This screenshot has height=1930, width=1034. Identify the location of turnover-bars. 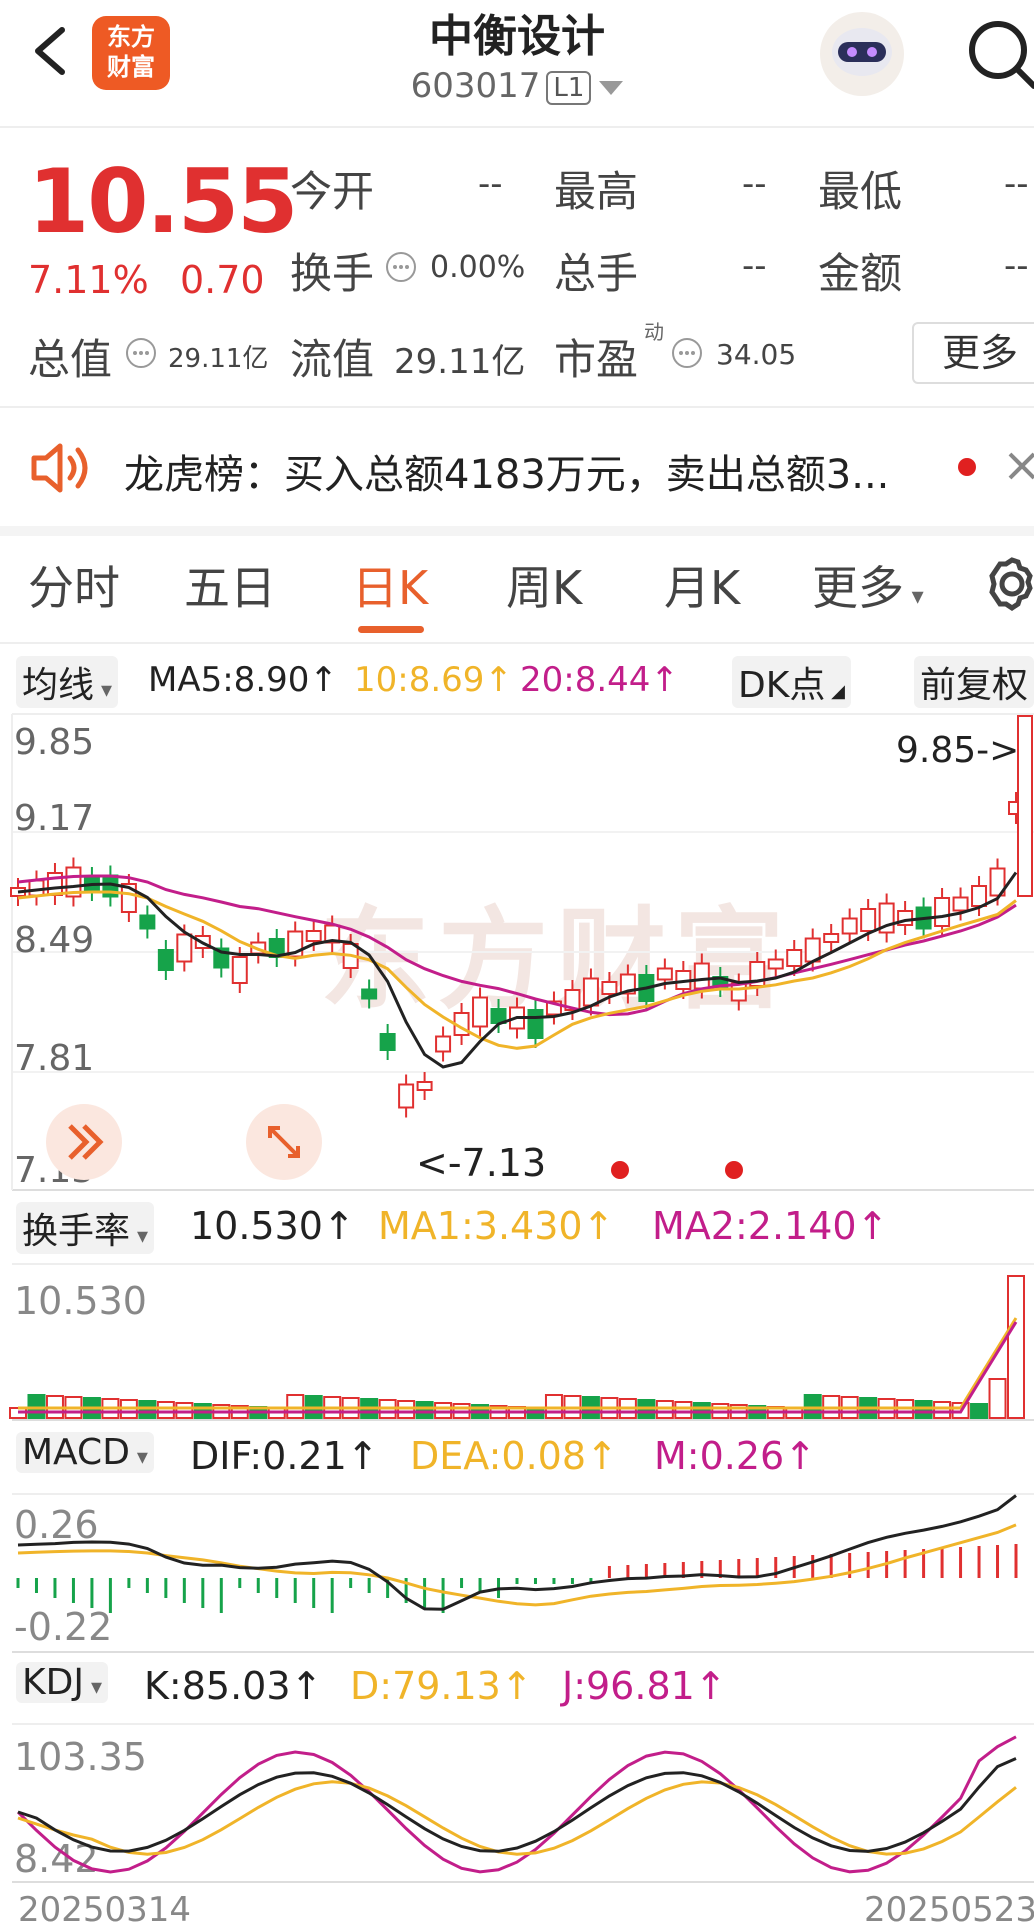
(517, 1347).